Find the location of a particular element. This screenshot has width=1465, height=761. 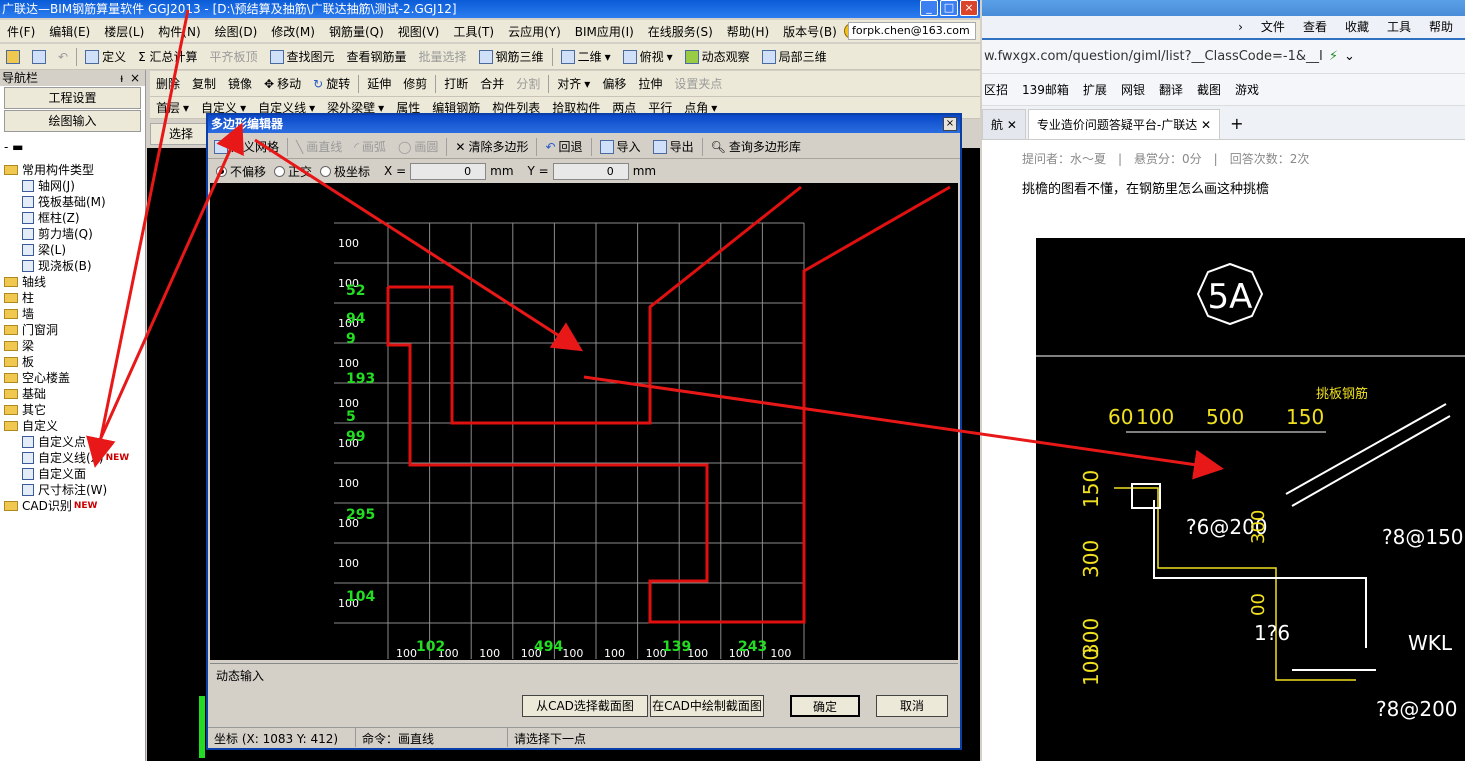

menu-tools: 工具(T) is located at coordinates (473, 31).